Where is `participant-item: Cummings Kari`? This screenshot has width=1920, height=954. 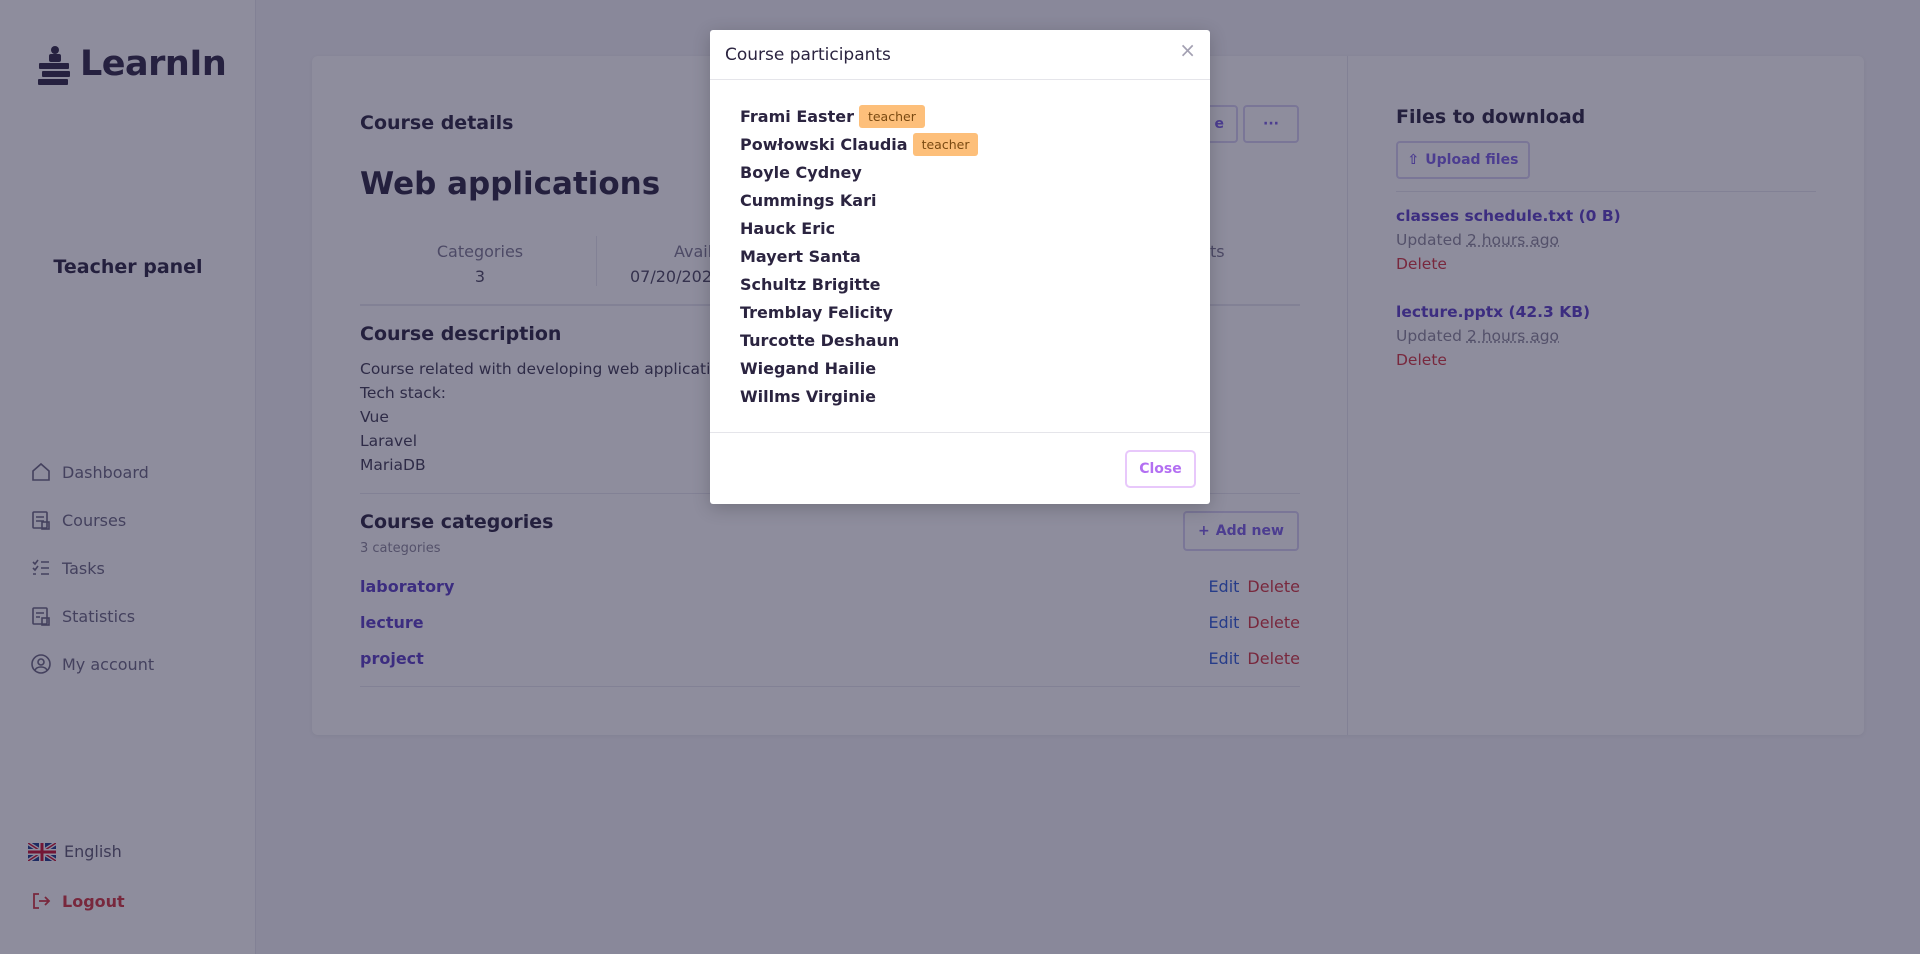 participant-item: Cummings Kari is located at coordinates (859, 200).